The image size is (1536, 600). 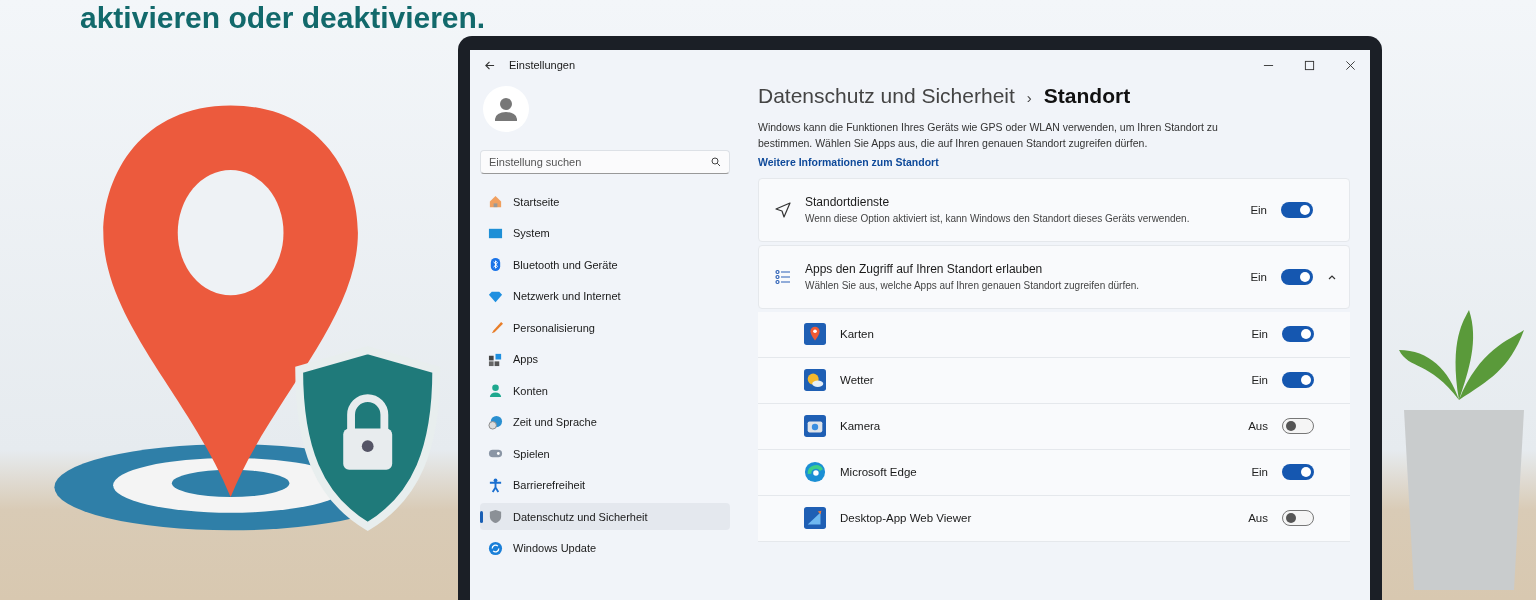 What do you see at coordinates (495, 264) in the screenshot?
I see `bluetooth-icon` at bounding box center [495, 264].